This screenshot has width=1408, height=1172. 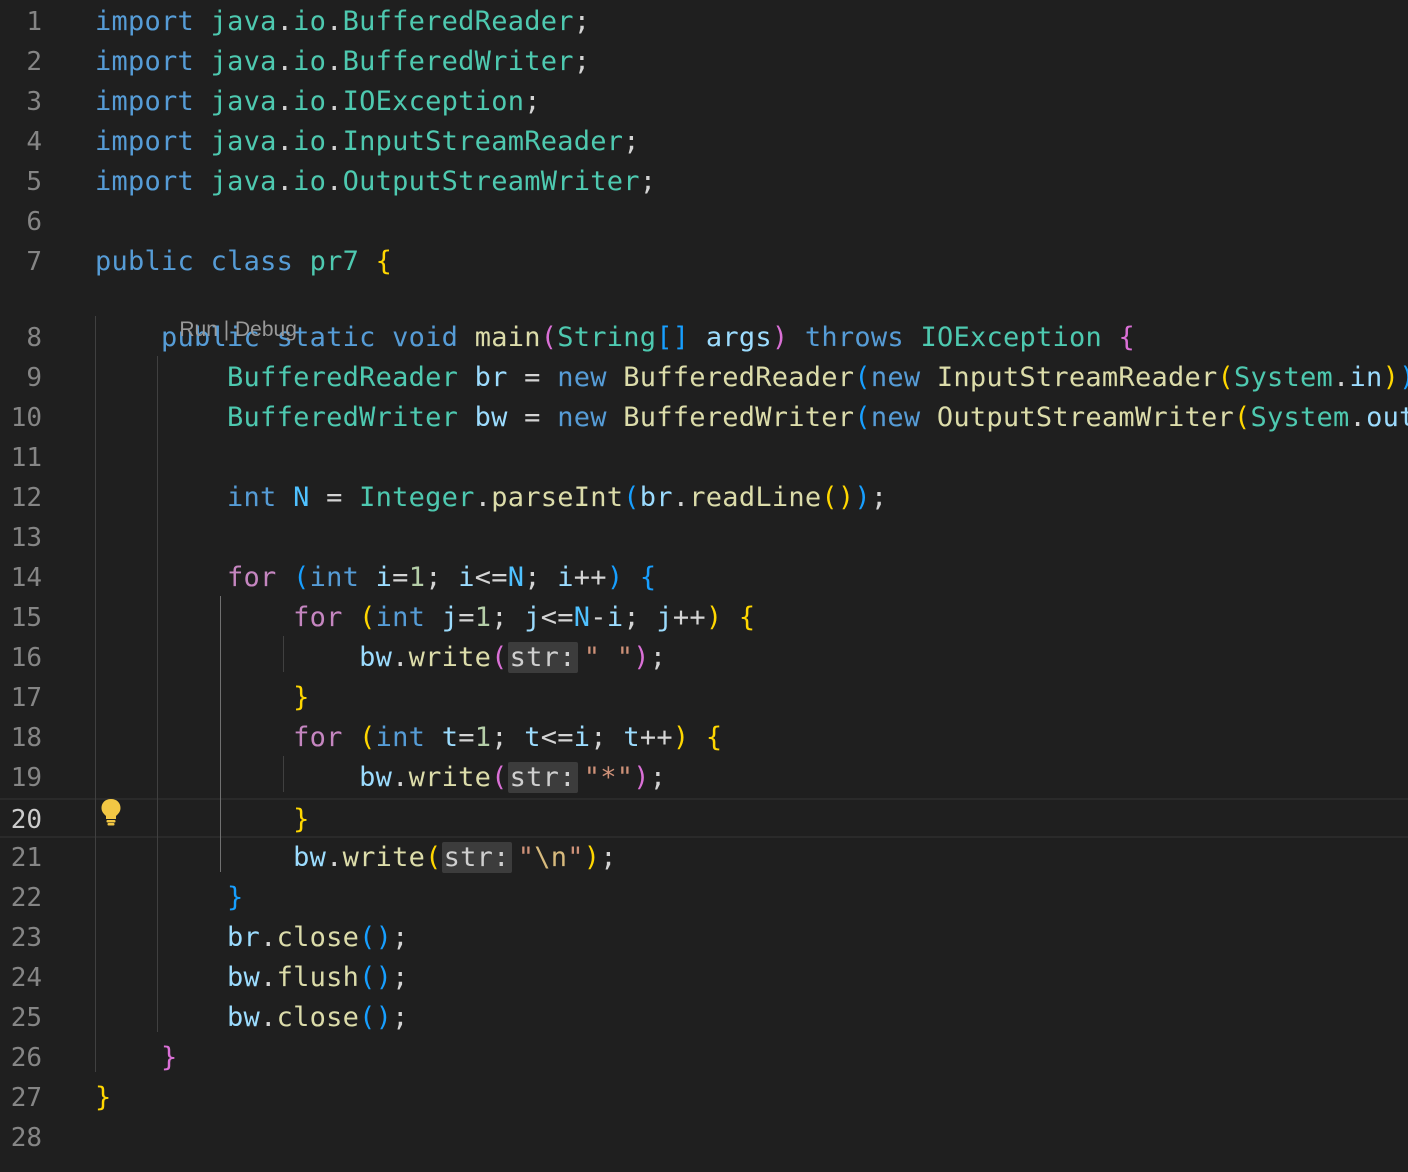 What do you see at coordinates (565, 577) in the screenshot?
I see `code-token: i` at bounding box center [565, 577].